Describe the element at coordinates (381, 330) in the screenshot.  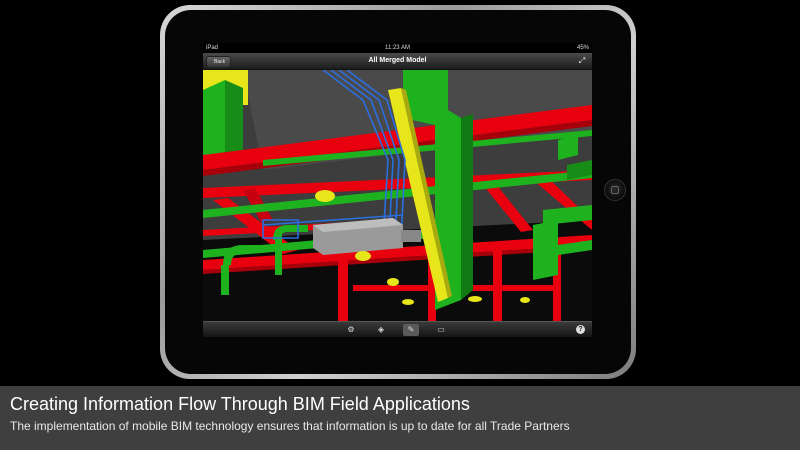
I see `view-tool-icon: ◈` at that location.